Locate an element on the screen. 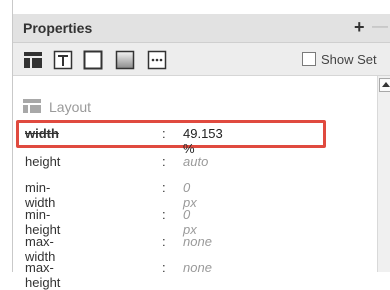  property-value: auto is located at coordinates (195, 161).